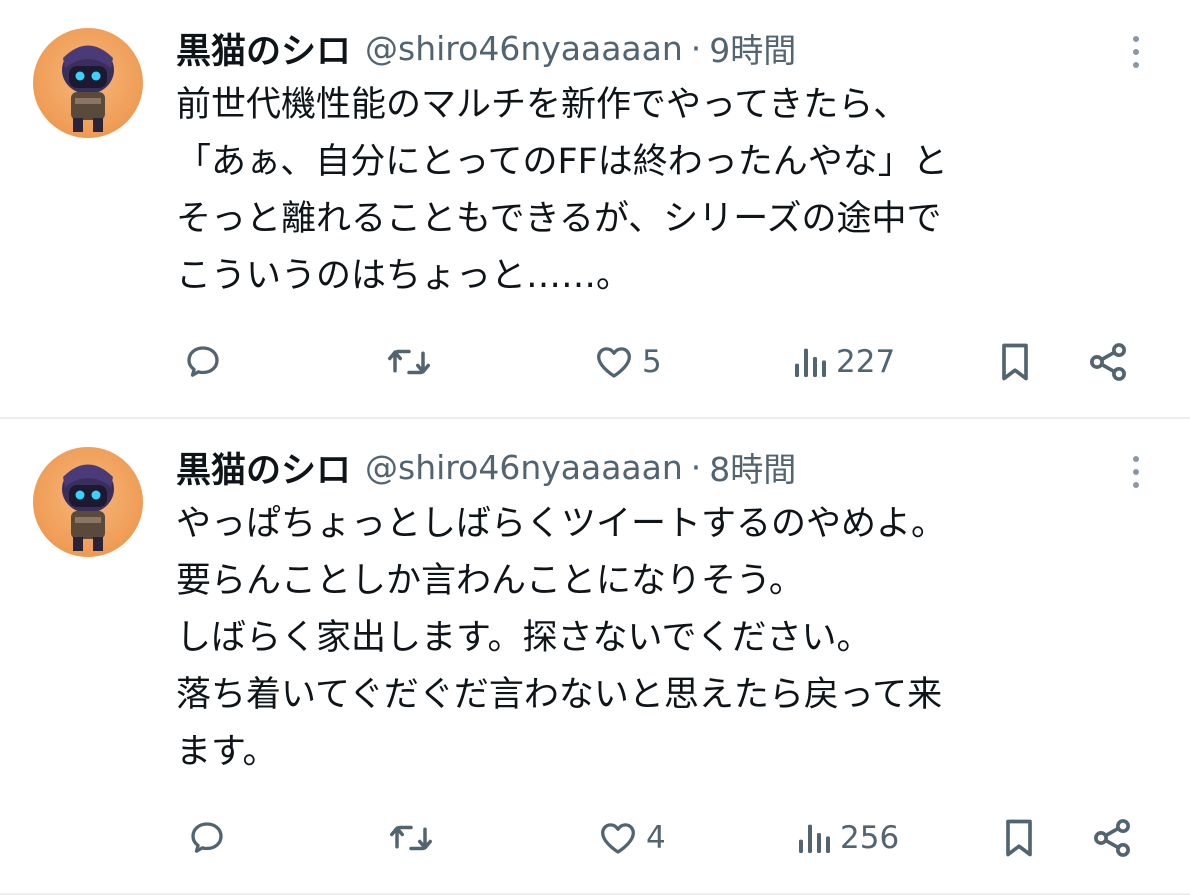  Describe the element at coordinates (870, 838) in the screenshot. I see `views-count: 256` at that location.